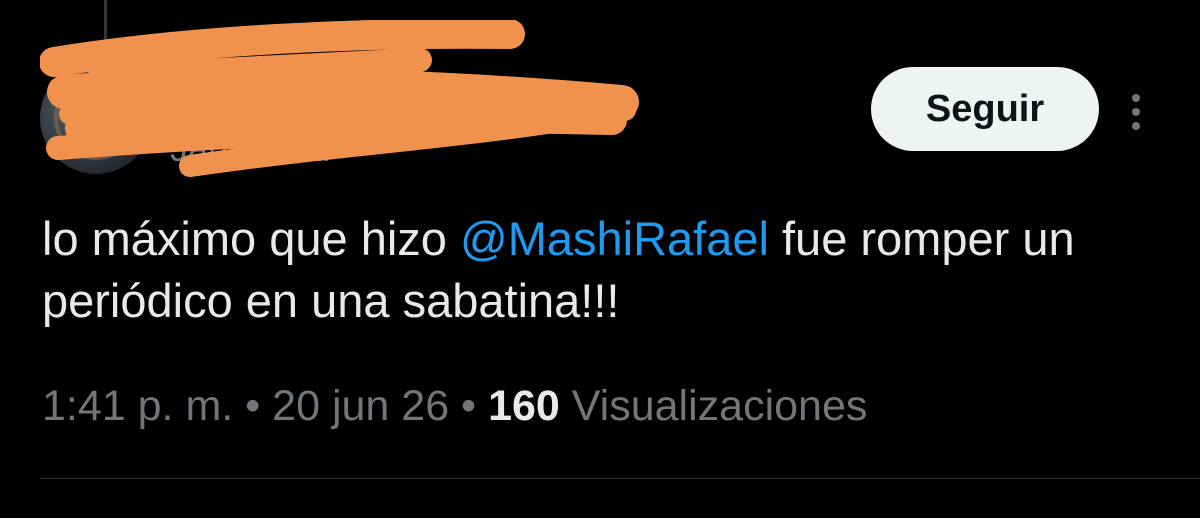  Describe the element at coordinates (137, 406) in the screenshot. I see `tweet-time: 1:41 p. m.` at that location.